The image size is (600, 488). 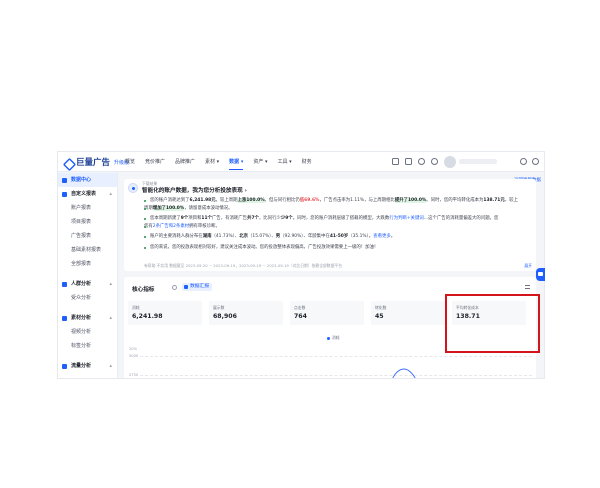 I want to click on sidebar-item-label: 流量分析, so click(x=81, y=366).